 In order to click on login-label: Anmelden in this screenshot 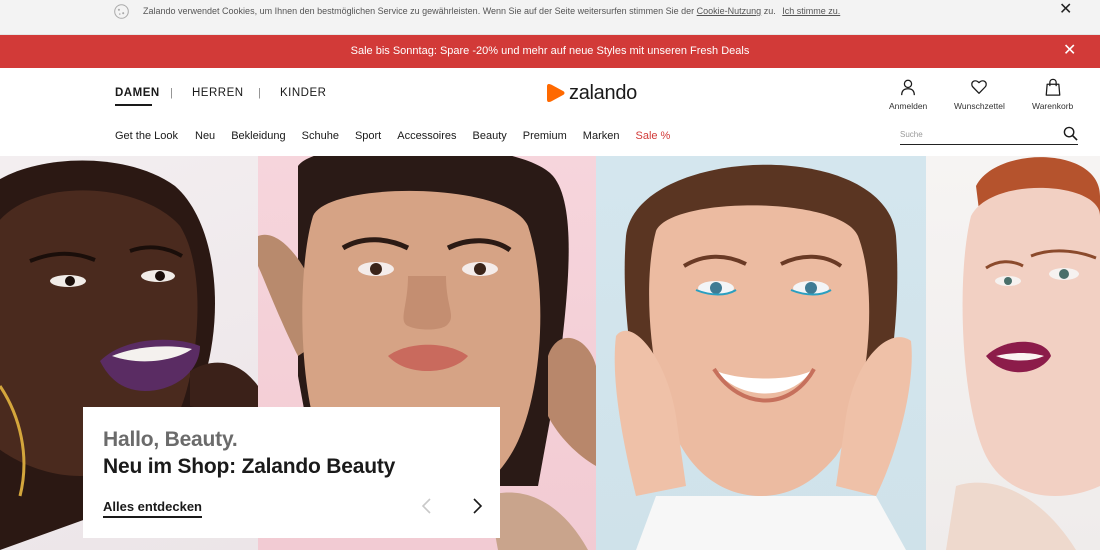, I will do `click(908, 106)`.